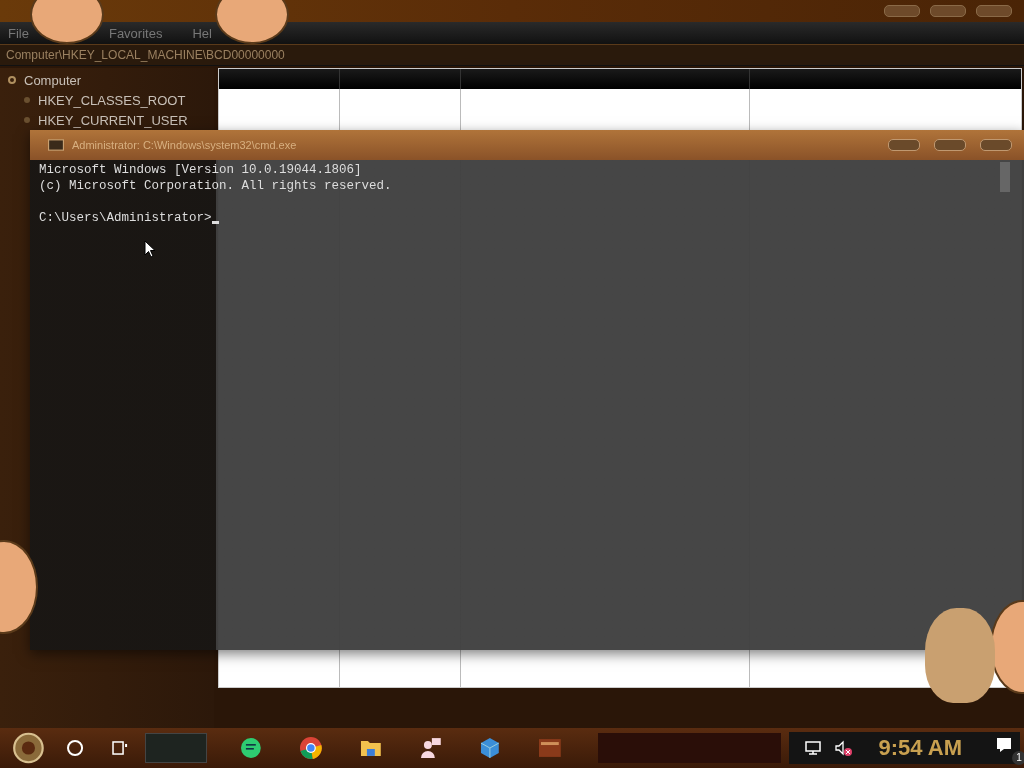 Image resolution: width=1024 pixels, height=768 pixels. What do you see at coordinates (311, 748) in the screenshot?
I see `browser-icon` at bounding box center [311, 748].